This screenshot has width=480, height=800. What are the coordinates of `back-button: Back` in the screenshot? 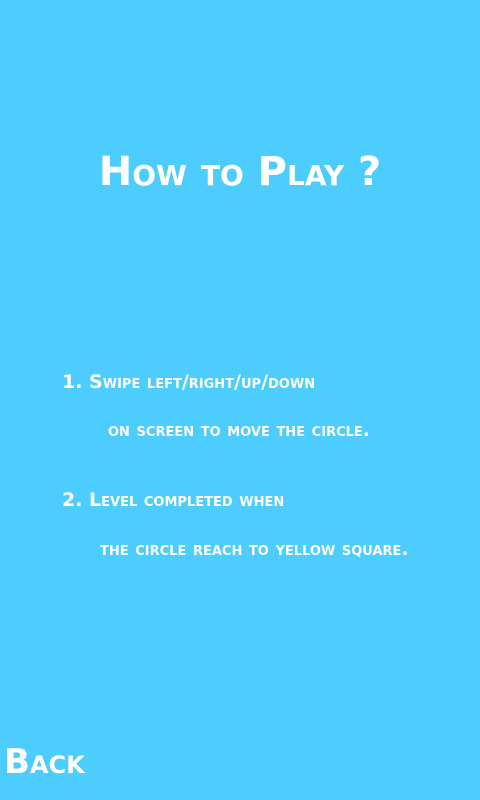 It's located at (44, 762).